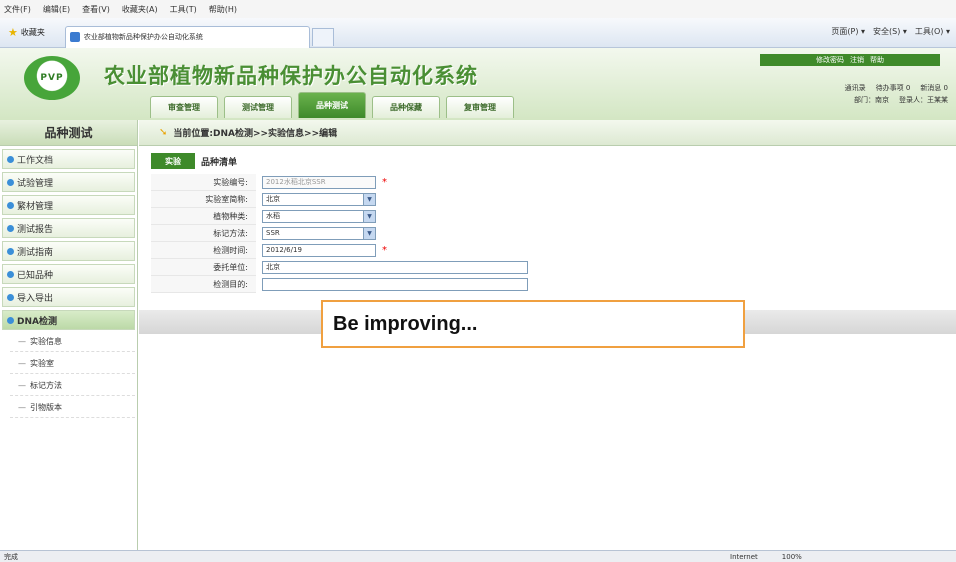 This screenshot has width=956, height=562. What do you see at coordinates (932, 31) in the screenshot?
I see `tools-menu: 工具(O) ▾` at bounding box center [932, 31].